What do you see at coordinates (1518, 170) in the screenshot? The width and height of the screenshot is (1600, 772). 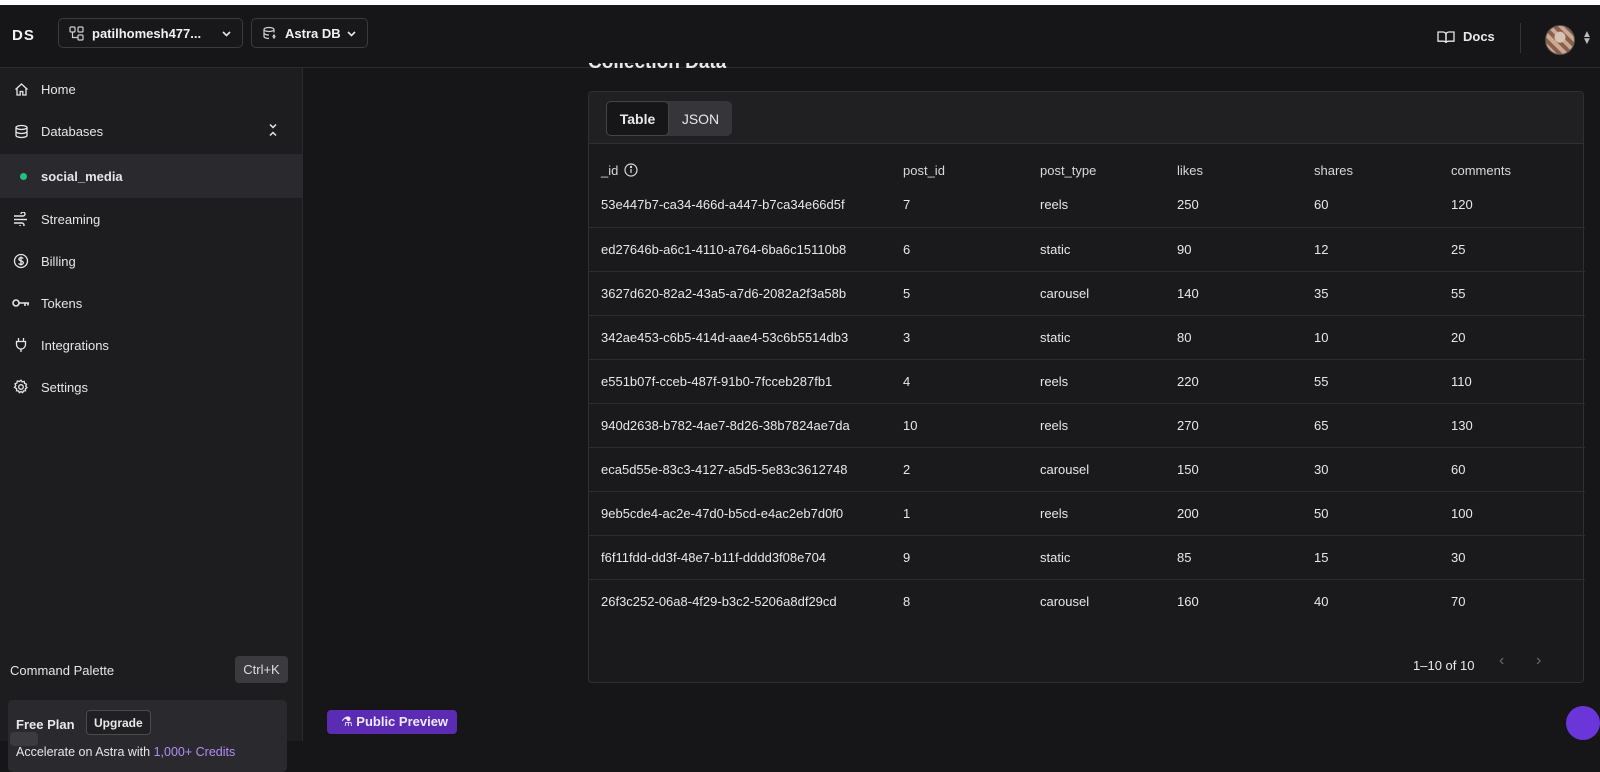 I see `column-header-comments: comments` at bounding box center [1518, 170].